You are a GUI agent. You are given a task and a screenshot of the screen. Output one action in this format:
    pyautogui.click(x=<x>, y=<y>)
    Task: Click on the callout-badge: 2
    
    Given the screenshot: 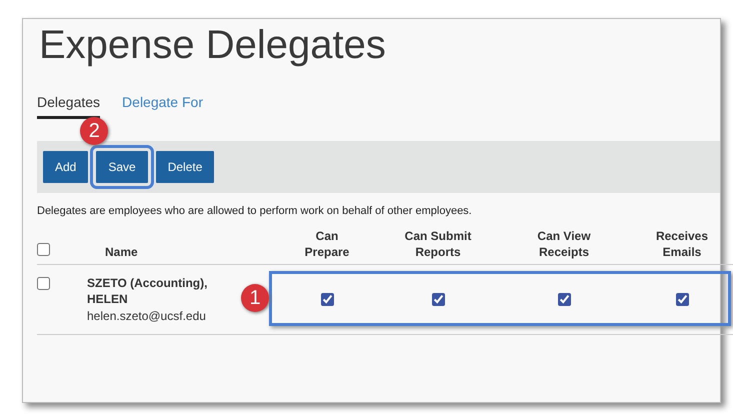 What is the action you would take?
    pyautogui.click(x=94, y=131)
    